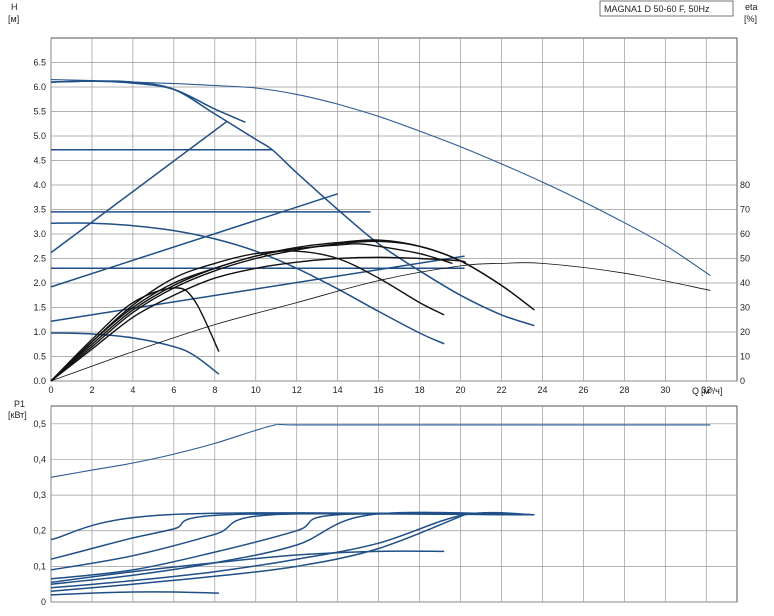 This screenshot has width=774, height=616. What do you see at coordinates (214, 390) in the screenshot?
I see `x-tick-label: 8` at bounding box center [214, 390].